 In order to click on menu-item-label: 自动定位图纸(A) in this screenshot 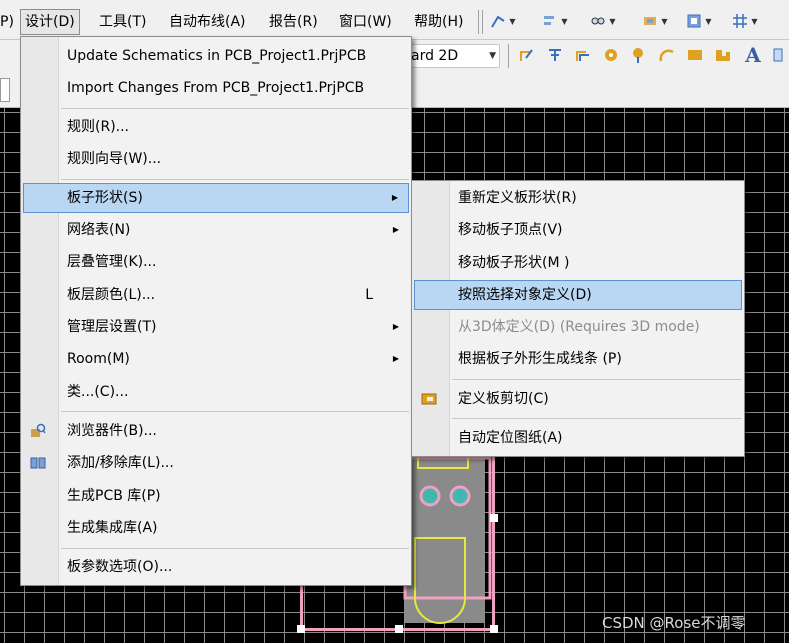, I will do `click(510, 438)`.